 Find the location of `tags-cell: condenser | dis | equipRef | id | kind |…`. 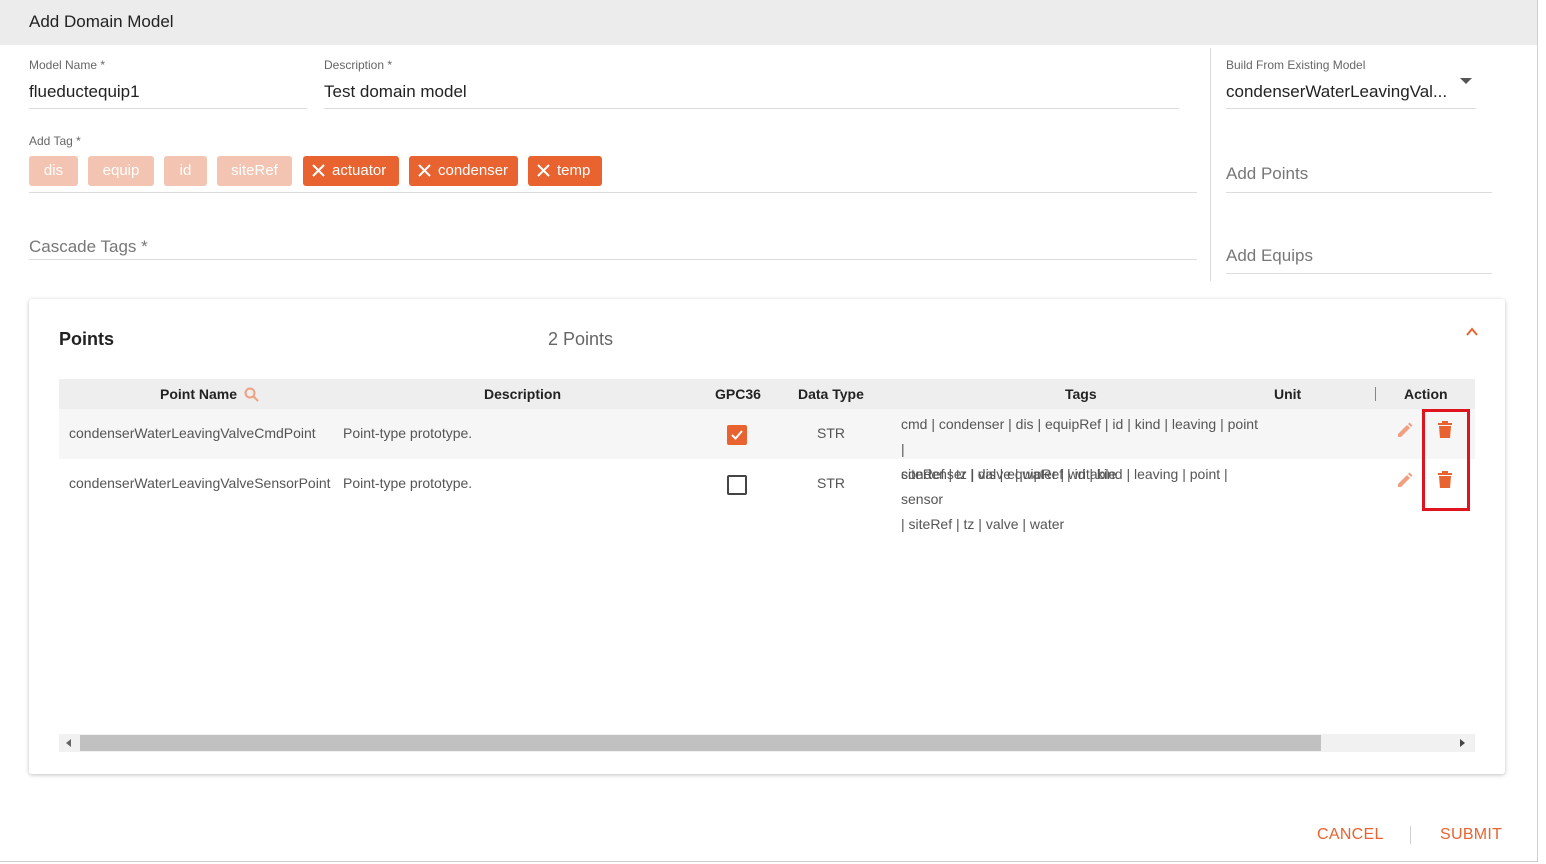

tags-cell: condenser | dis | equipRef | id | kind |… is located at coordinates (1081, 499).